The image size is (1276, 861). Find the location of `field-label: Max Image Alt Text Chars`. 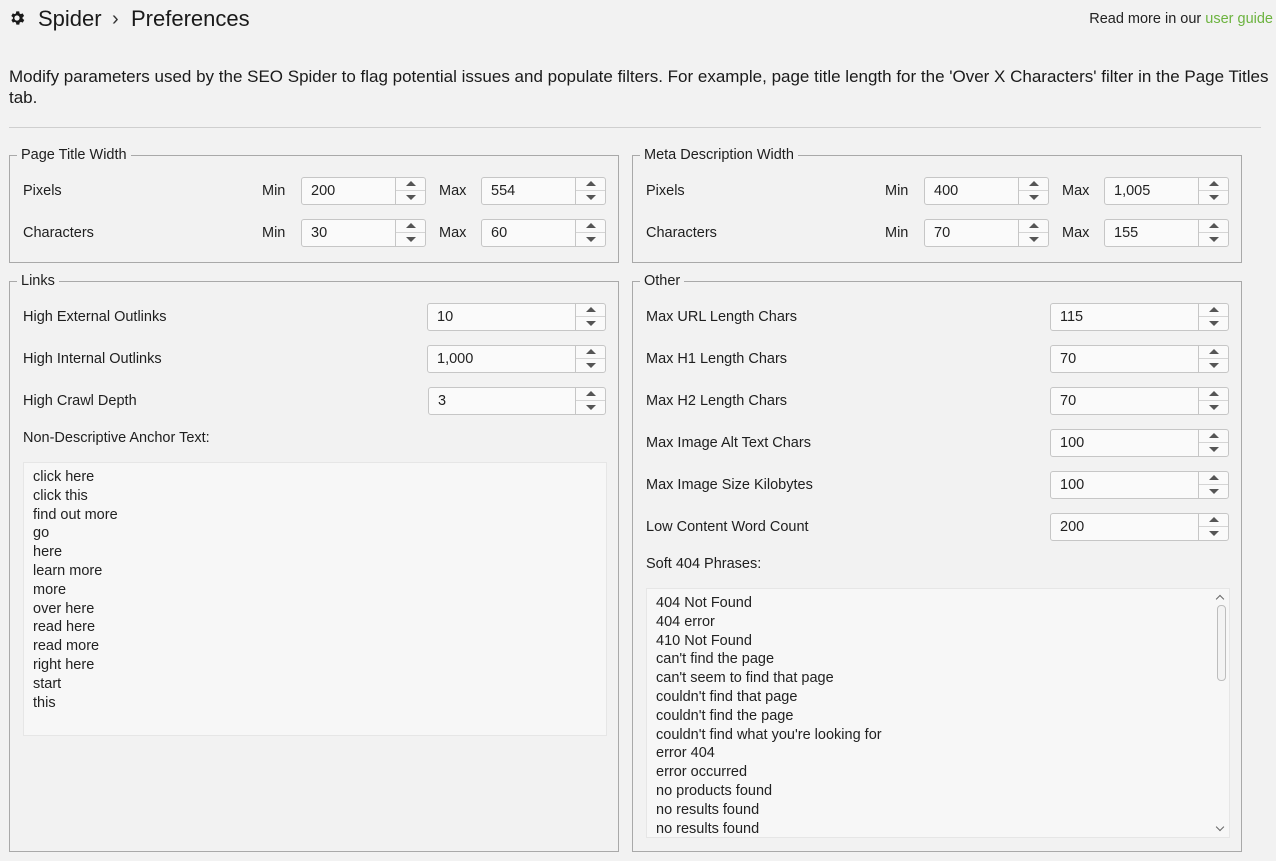

field-label: Max Image Alt Text Chars is located at coordinates (728, 443).